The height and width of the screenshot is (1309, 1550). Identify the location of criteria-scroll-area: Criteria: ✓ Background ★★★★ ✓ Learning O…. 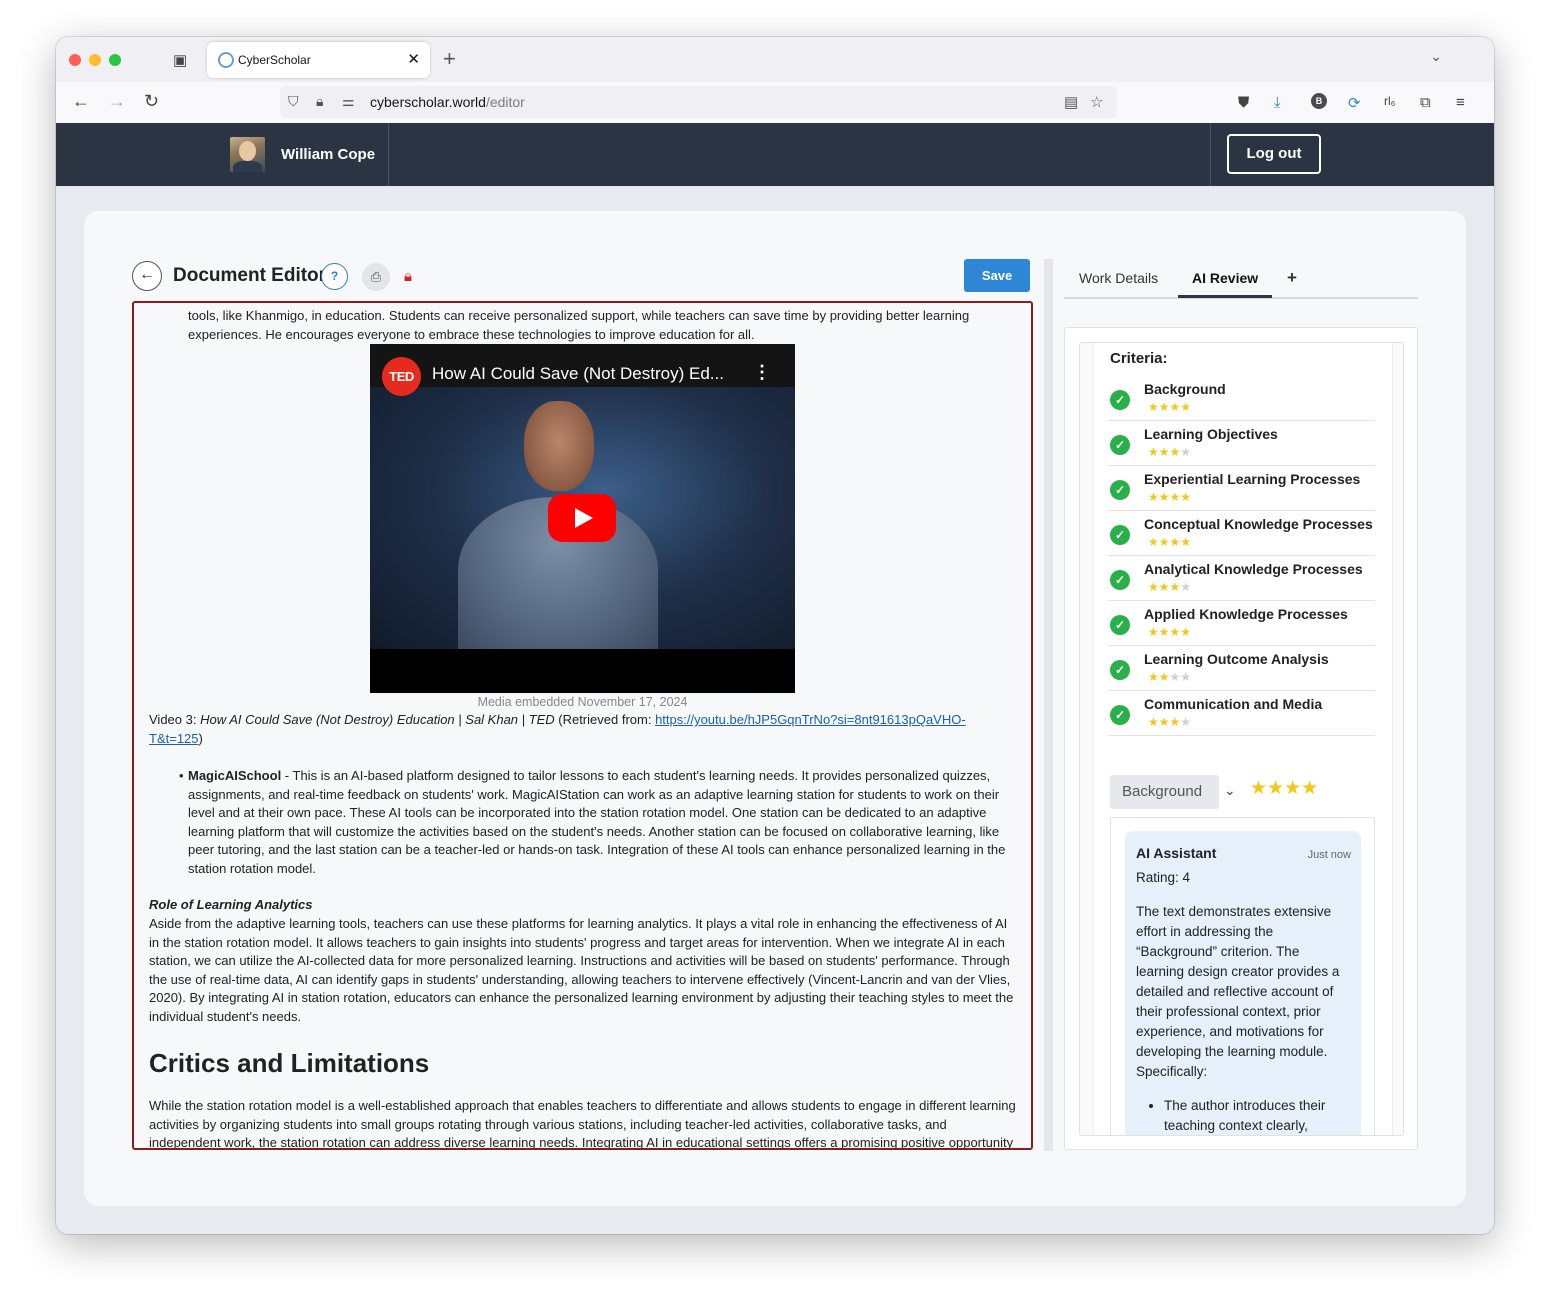
(1241, 739).